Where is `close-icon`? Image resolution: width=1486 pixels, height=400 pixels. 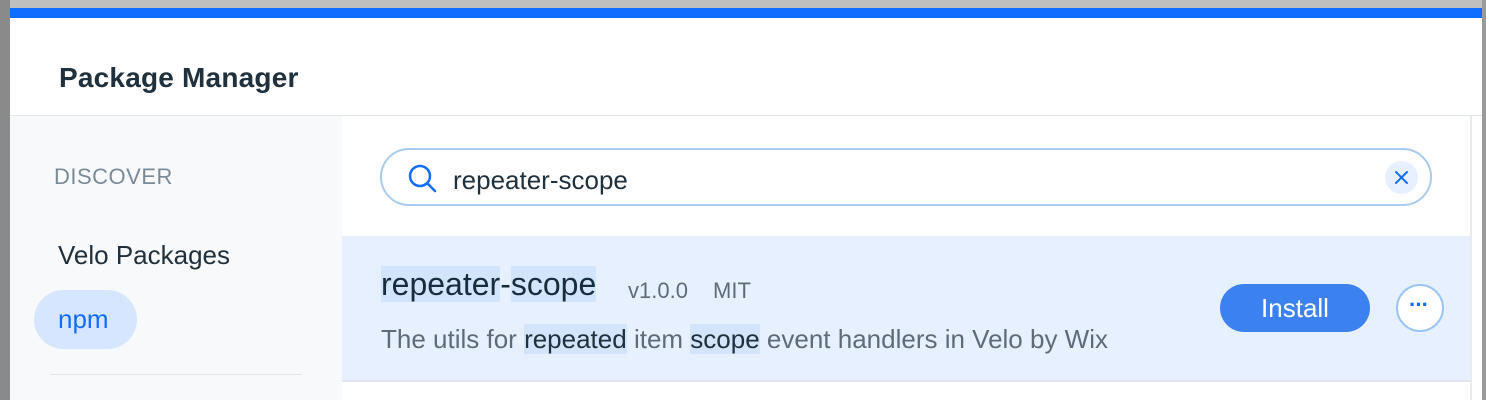 close-icon is located at coordinates (1401, 177).